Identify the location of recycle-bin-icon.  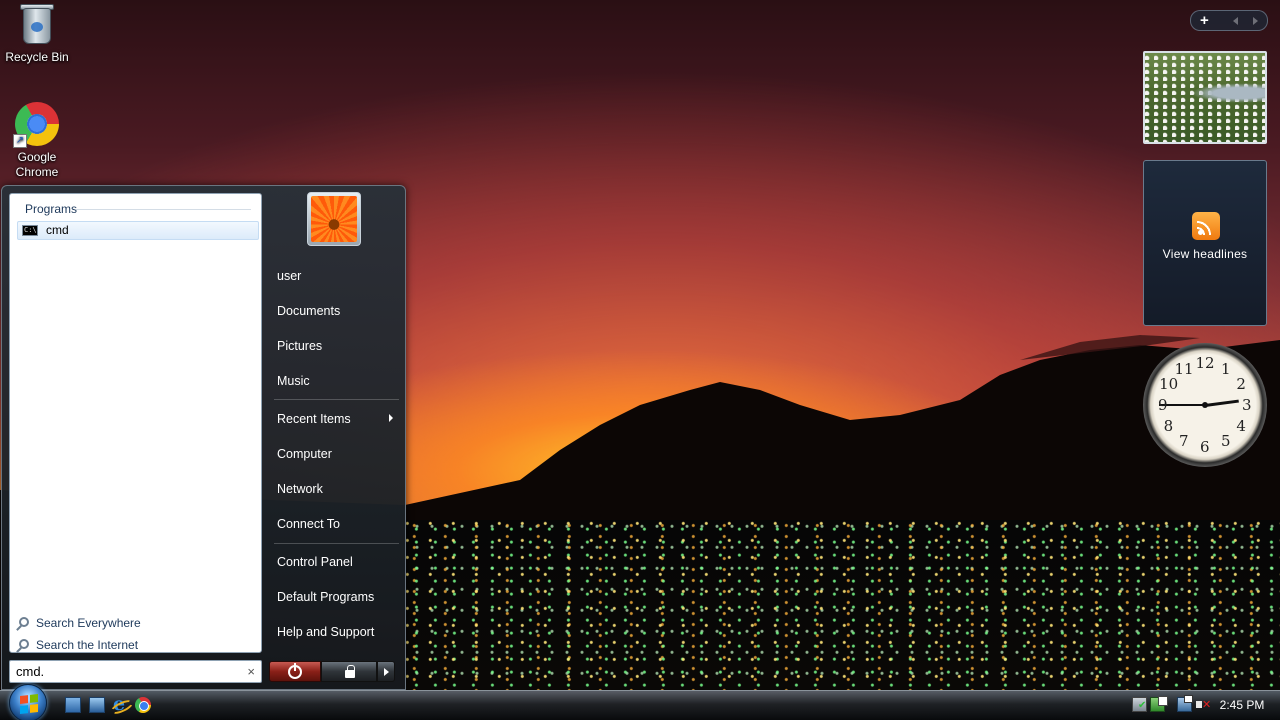
(37, 24).